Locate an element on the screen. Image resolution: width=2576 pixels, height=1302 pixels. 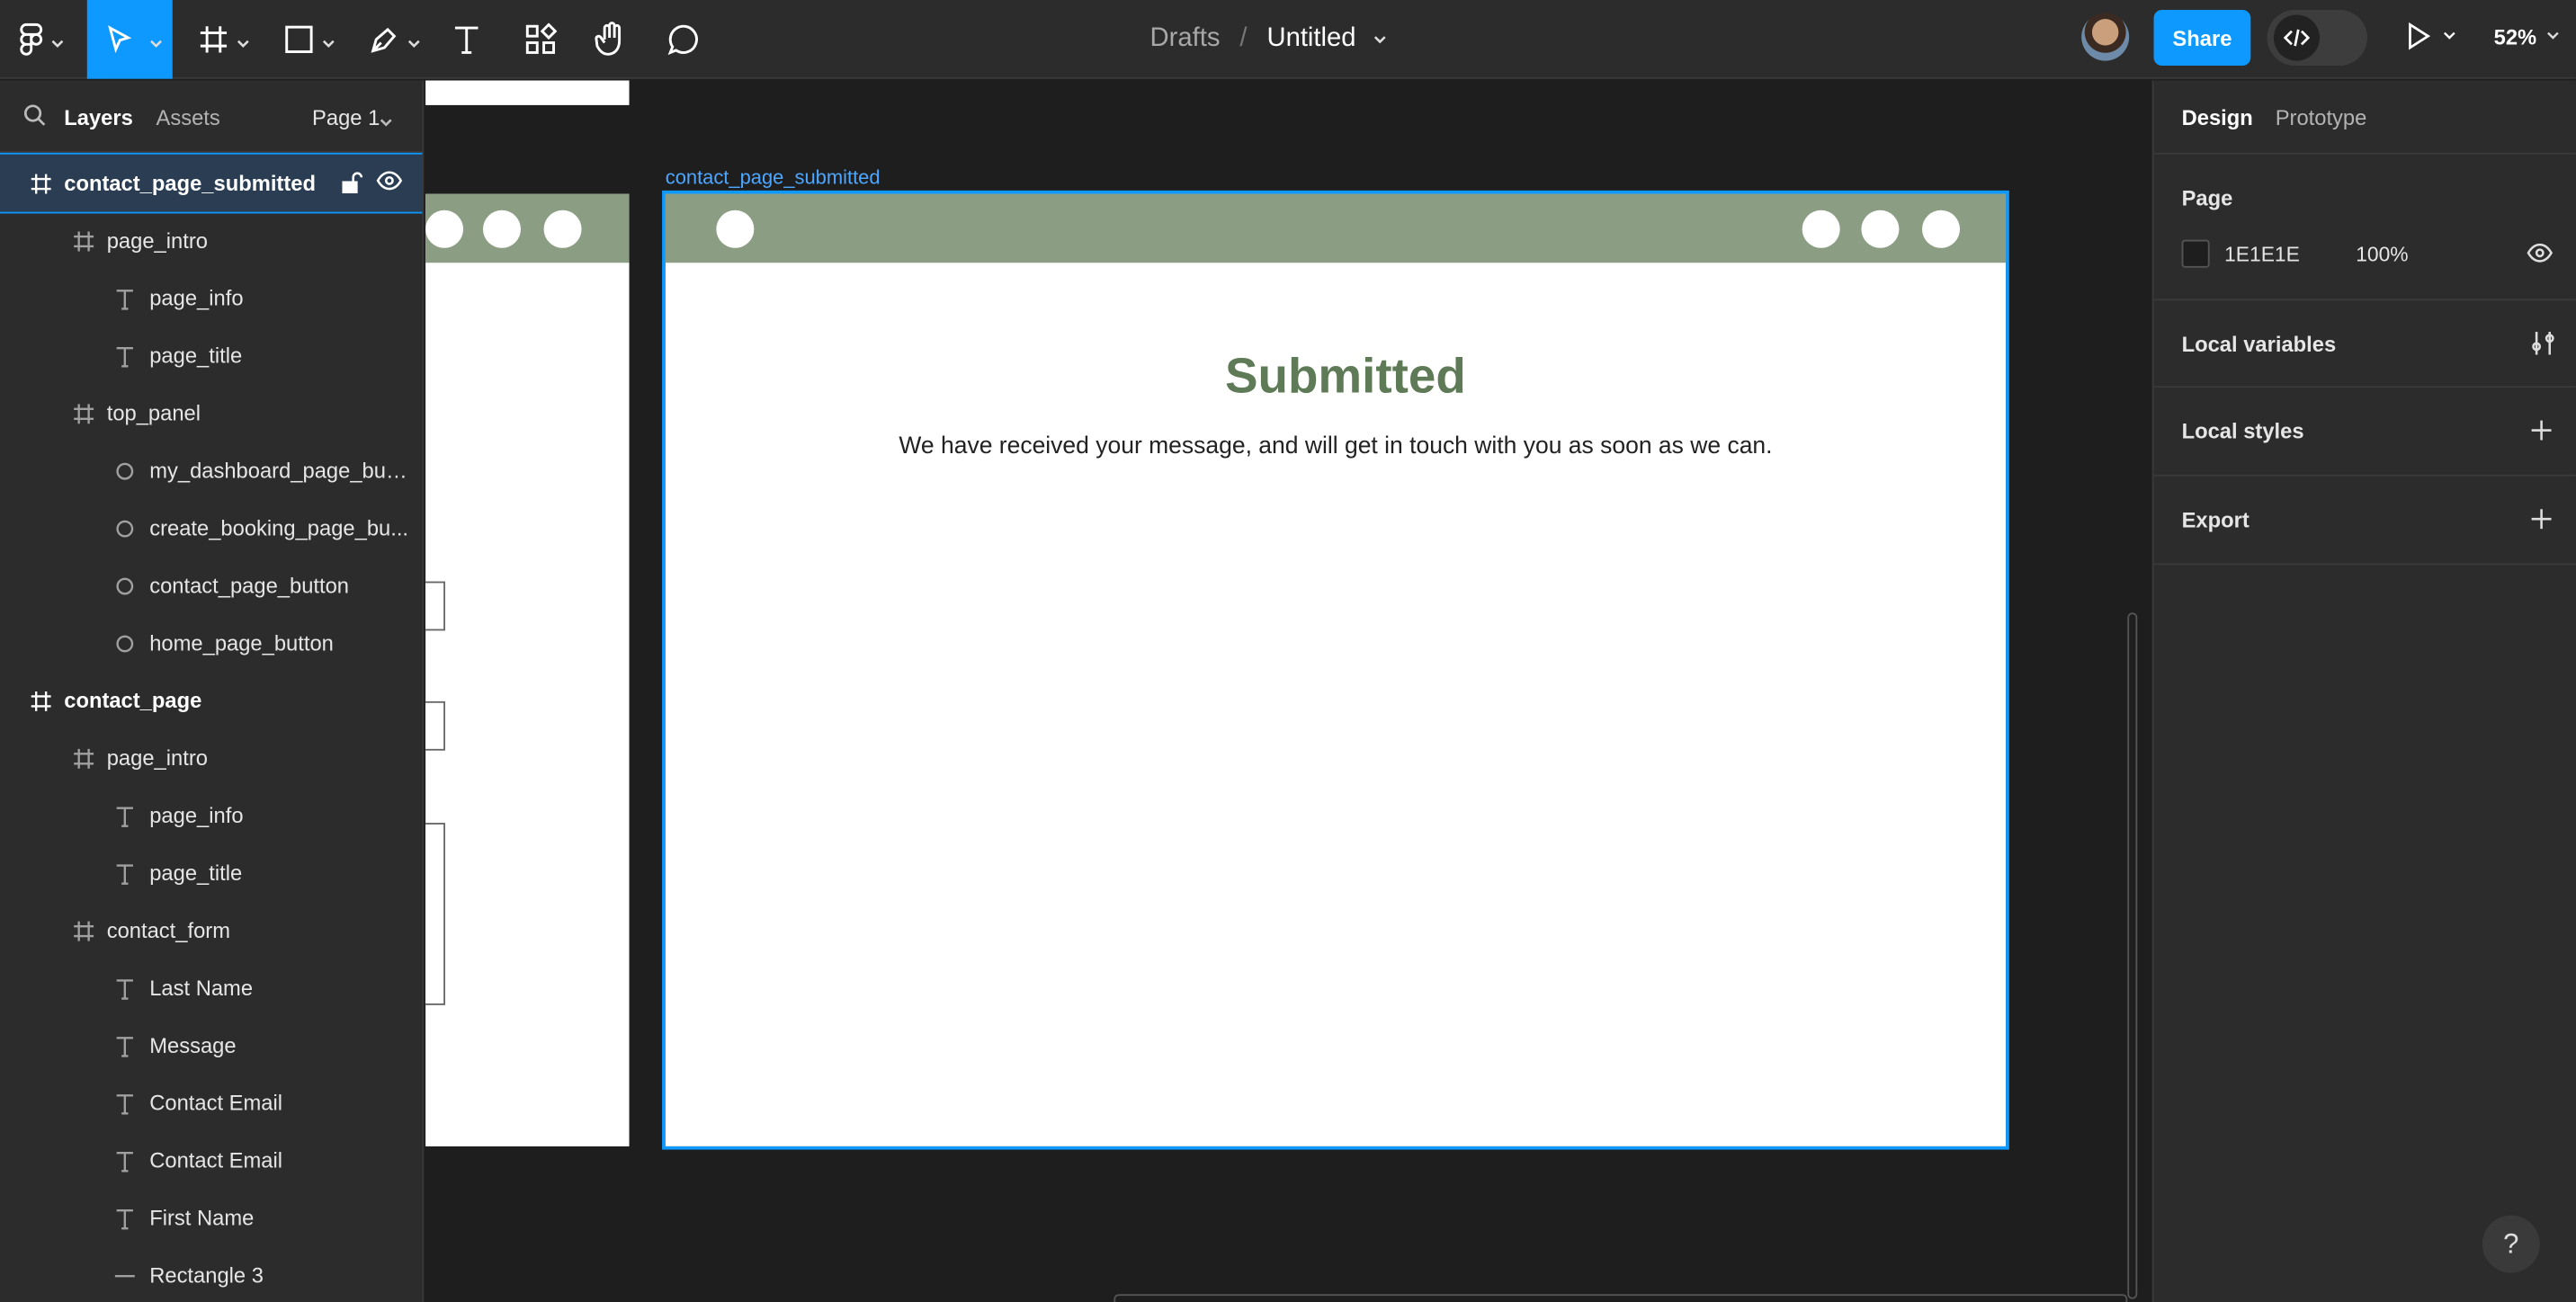
tab-prototype: Prototype is located at coordinates (2321, 117).